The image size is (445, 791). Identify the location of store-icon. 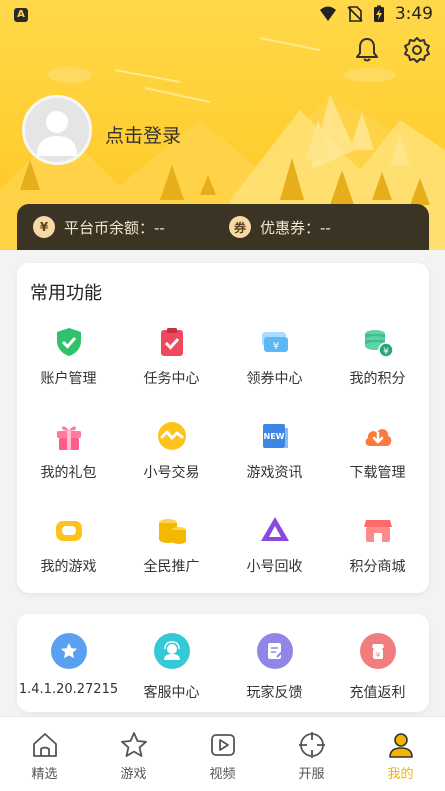
(377, 531).